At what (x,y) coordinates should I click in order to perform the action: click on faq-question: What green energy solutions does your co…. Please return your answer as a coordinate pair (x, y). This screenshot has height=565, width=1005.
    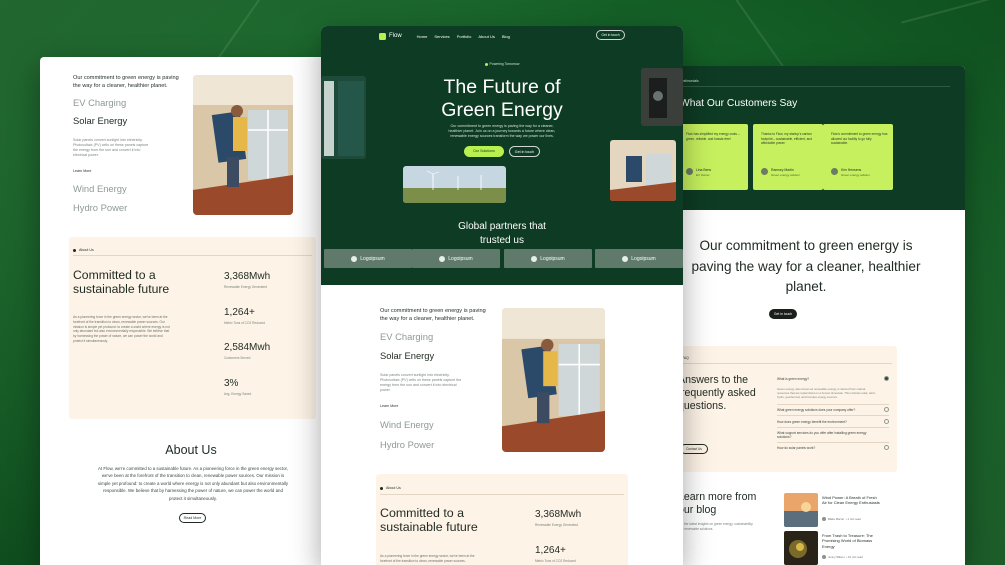
    Looking at the image, I should click on (833, 409).